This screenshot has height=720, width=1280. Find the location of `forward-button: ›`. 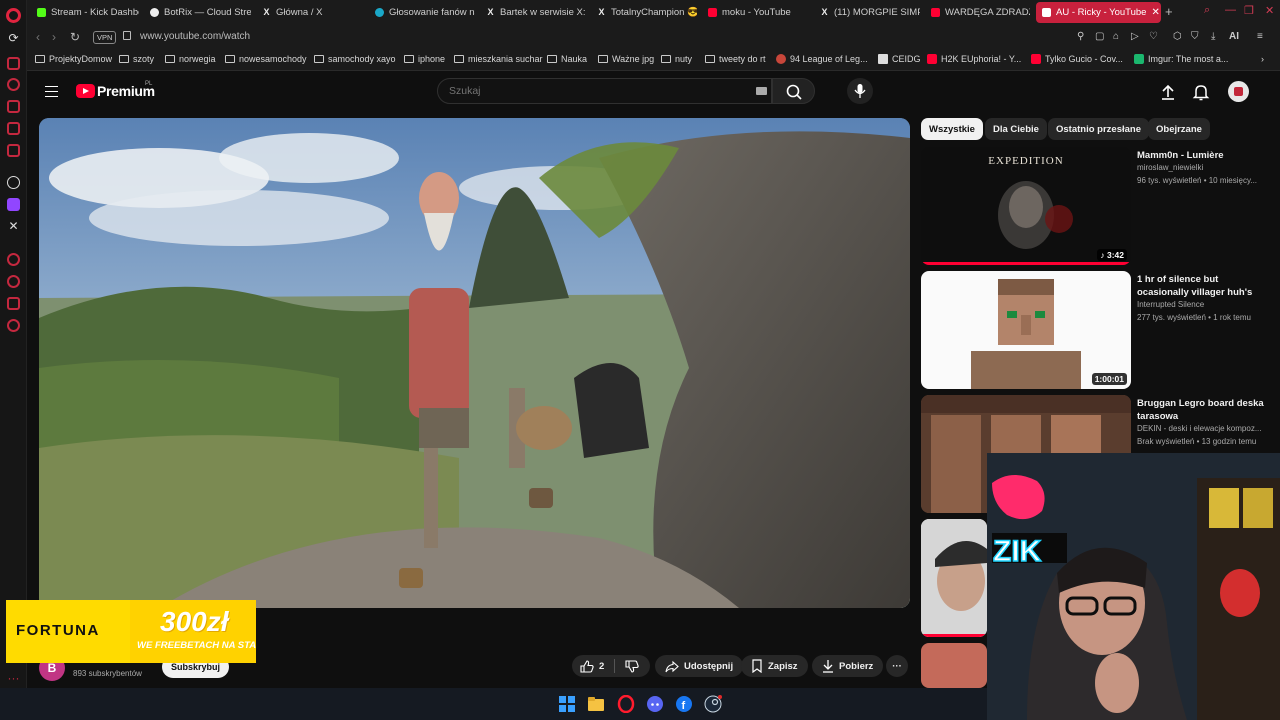

forward-button: › is located at coordinates (54, 37).